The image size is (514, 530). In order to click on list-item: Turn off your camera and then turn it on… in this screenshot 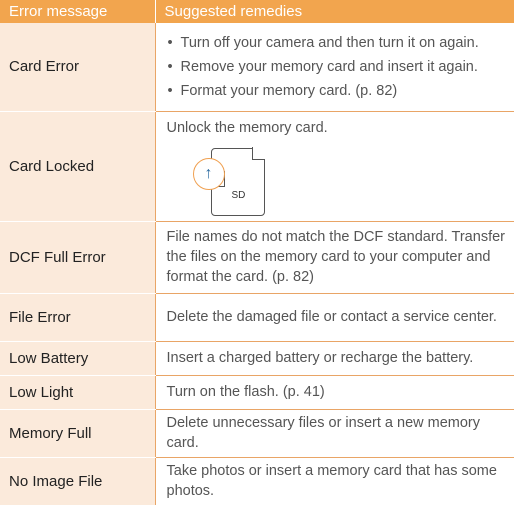, I will do `click(339, 43)`.